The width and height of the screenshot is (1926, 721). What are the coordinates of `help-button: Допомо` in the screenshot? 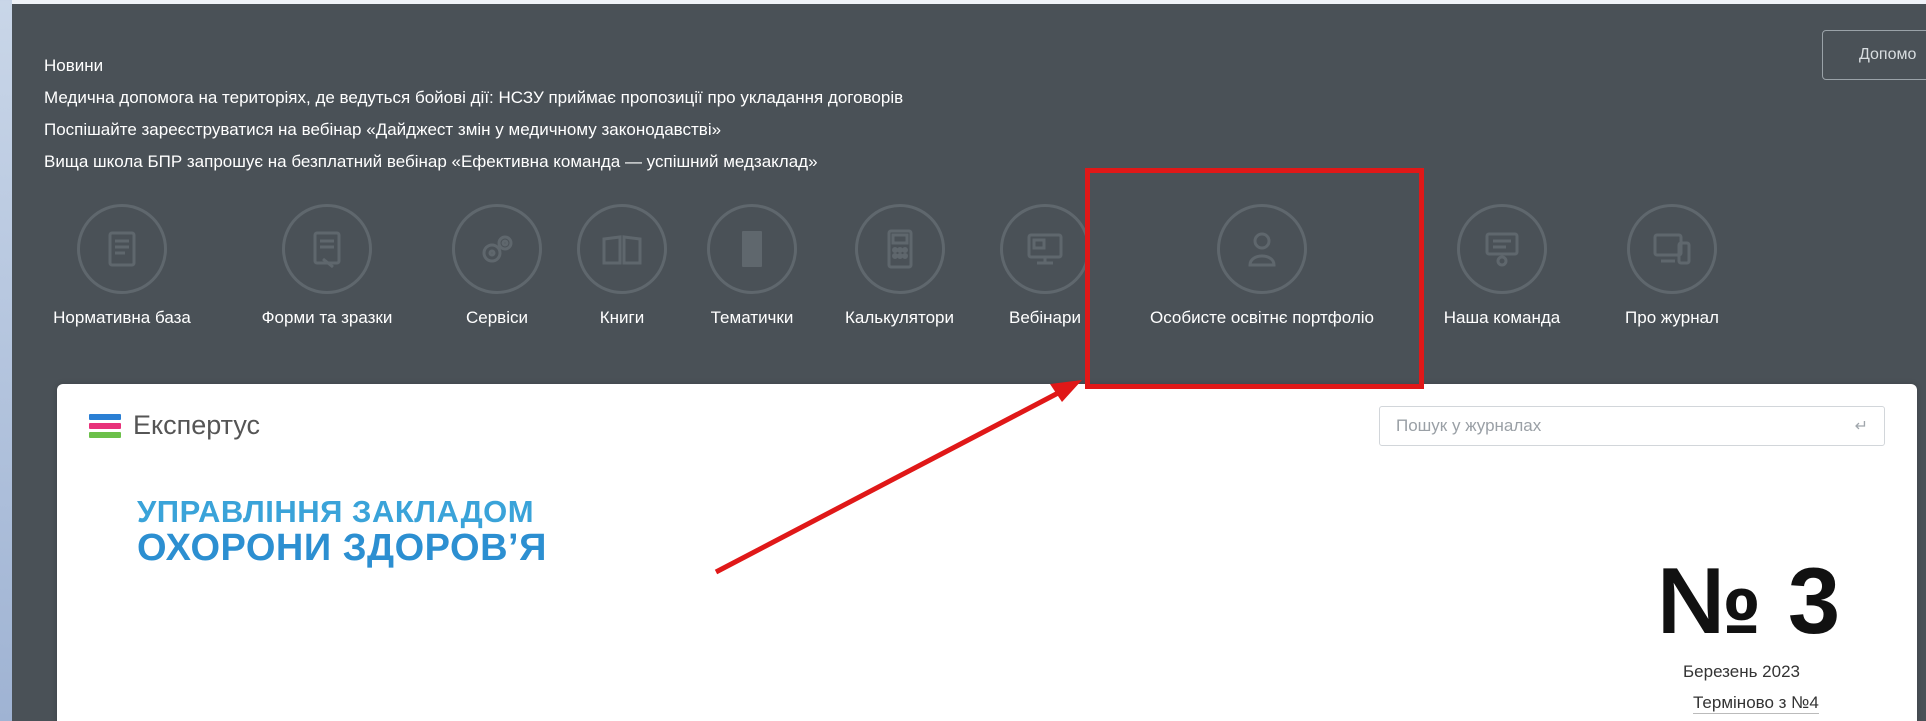 It's located at (1874, 55).